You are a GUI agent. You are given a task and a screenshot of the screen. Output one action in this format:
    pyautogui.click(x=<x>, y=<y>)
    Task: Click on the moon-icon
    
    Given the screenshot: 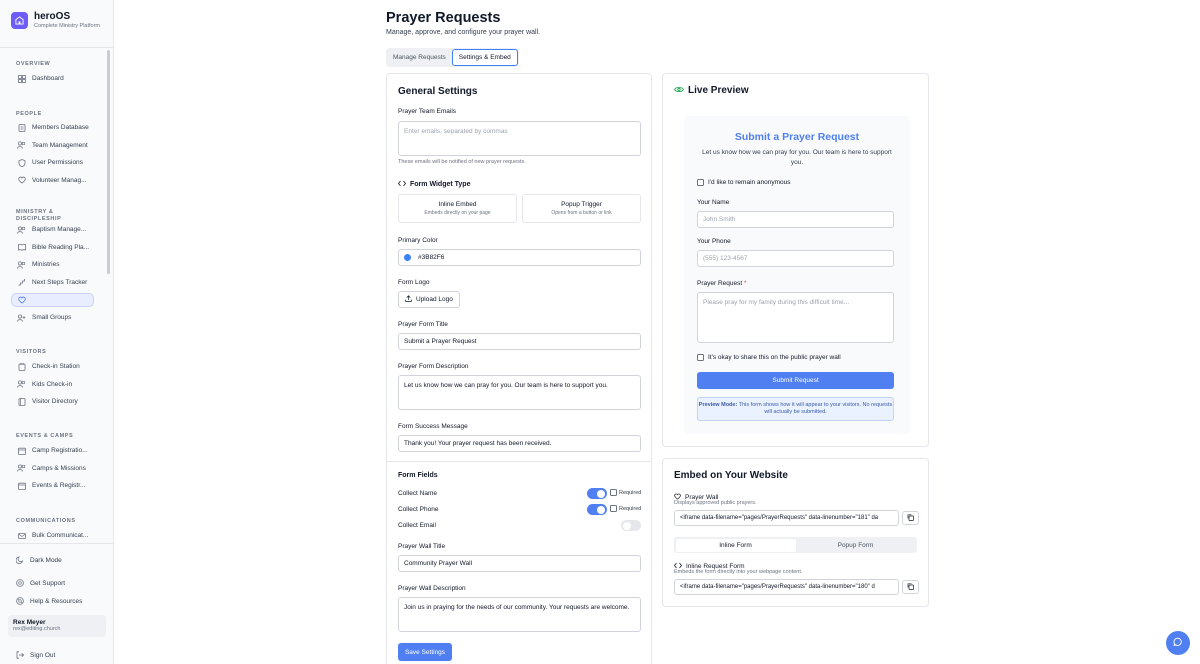 What is the action you would take?
    pyautogui.click(x=19, y=560)
    